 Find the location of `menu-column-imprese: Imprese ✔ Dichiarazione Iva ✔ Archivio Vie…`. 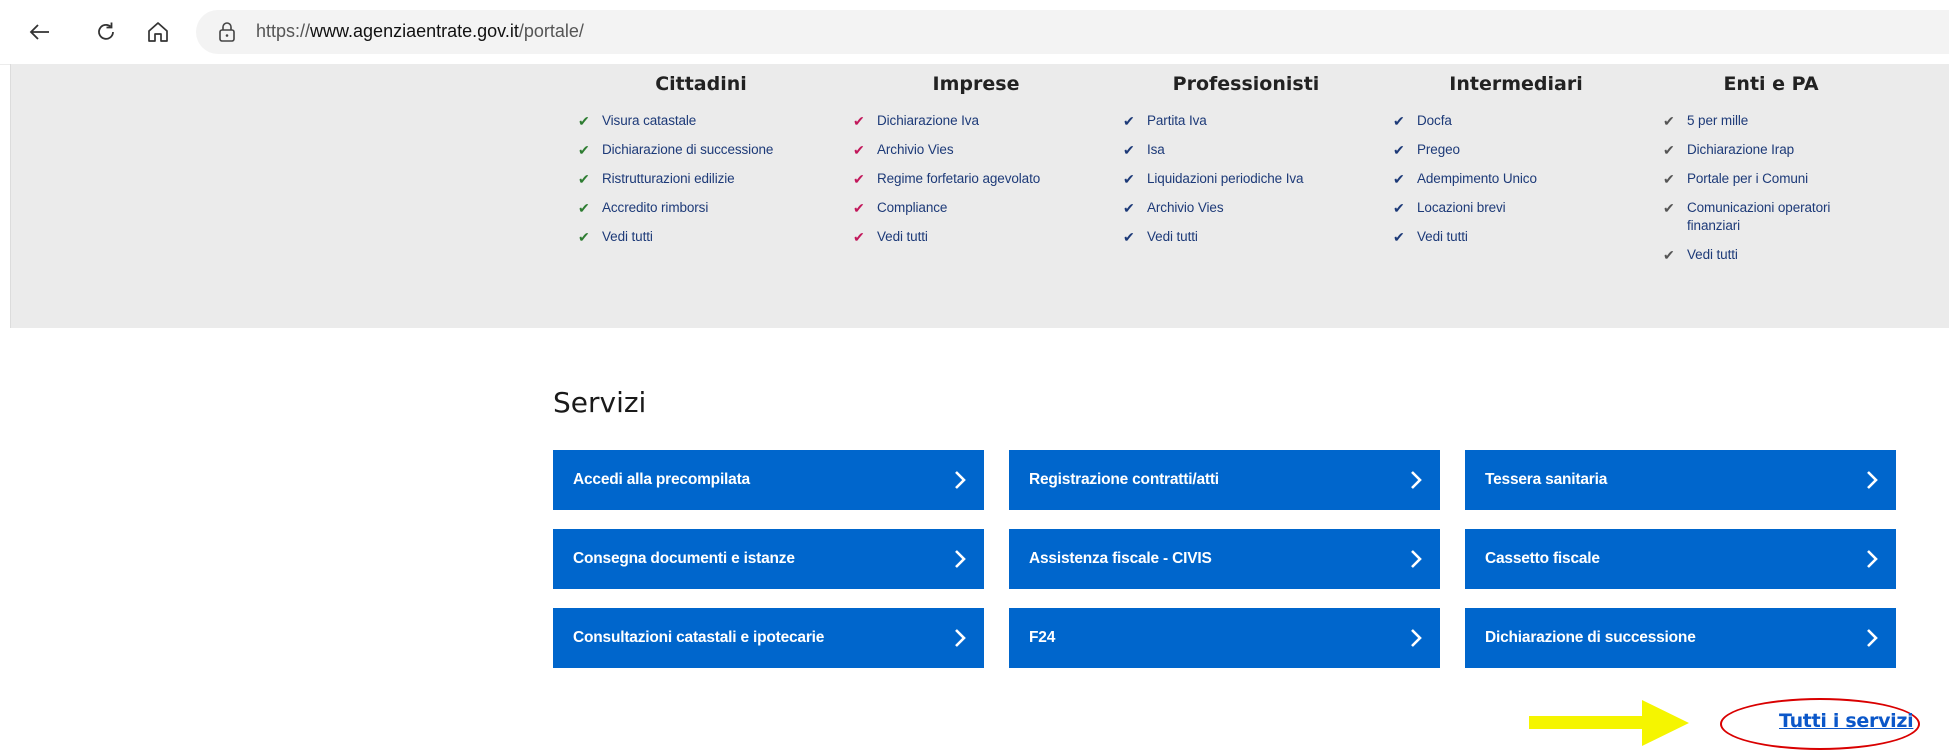

menu-column-imprese: Imprese ✔ Dichiarazione Iva ✔ Archivio Vie… is located at coordinates (976, 160).